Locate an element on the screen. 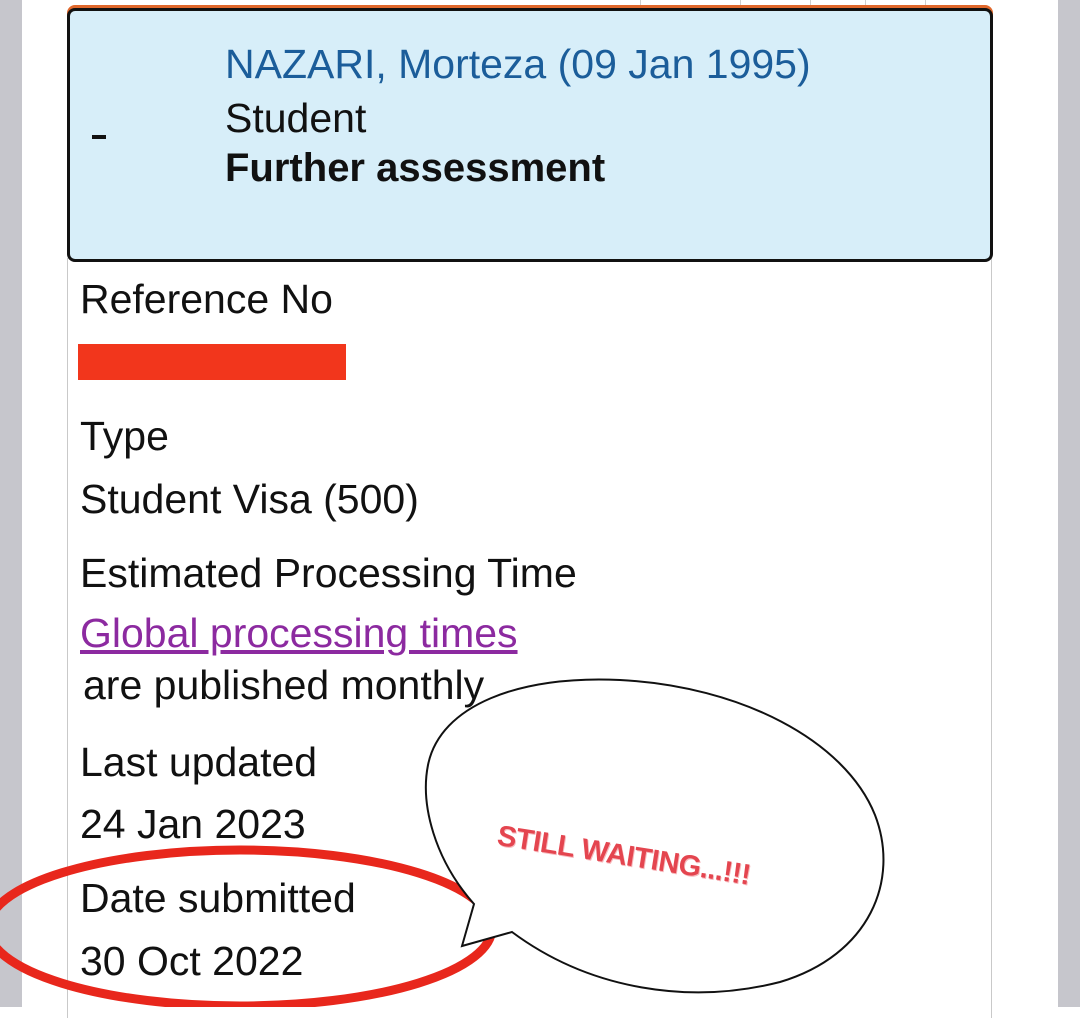  speech-bubble is located at coordinates (654, 836).